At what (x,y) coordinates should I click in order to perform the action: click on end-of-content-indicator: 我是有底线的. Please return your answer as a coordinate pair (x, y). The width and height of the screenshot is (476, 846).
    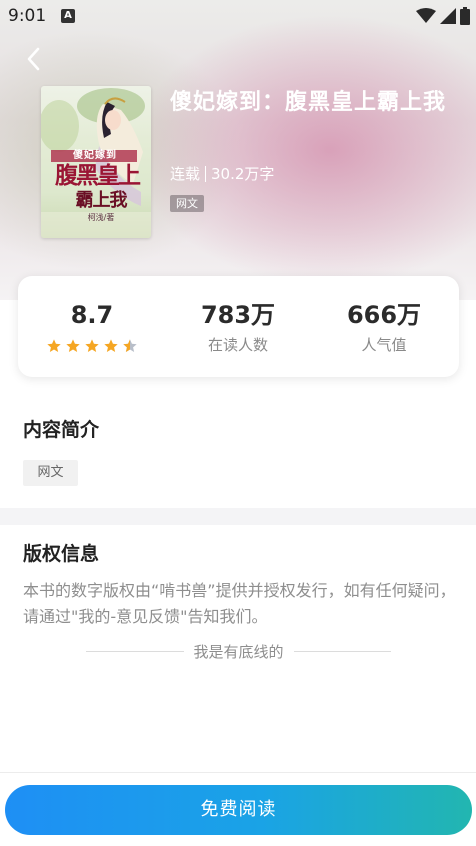
    Looking at the image, I should click on (239, 651).